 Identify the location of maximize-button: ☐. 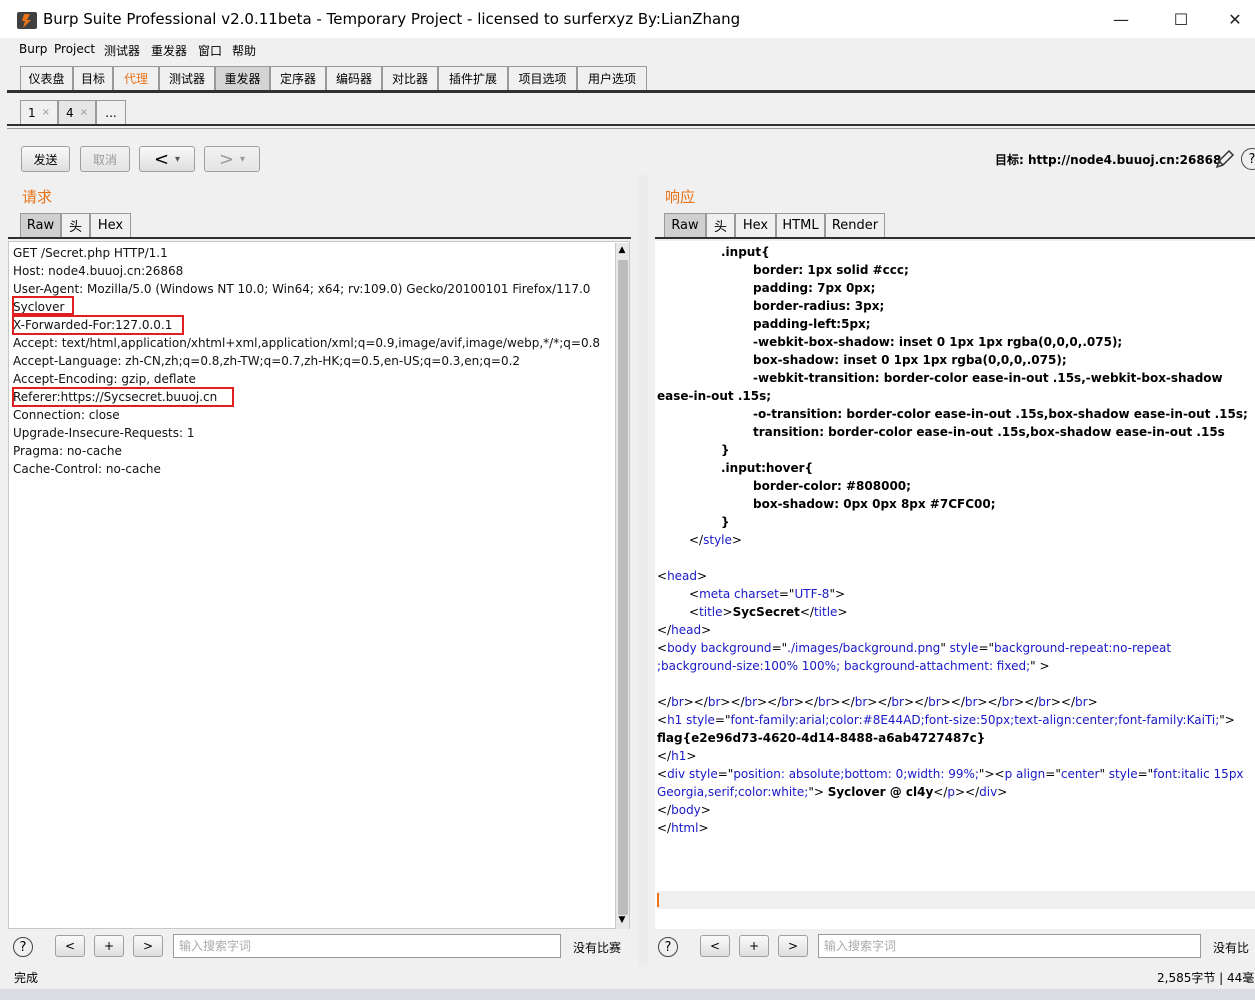
(1181, 19).